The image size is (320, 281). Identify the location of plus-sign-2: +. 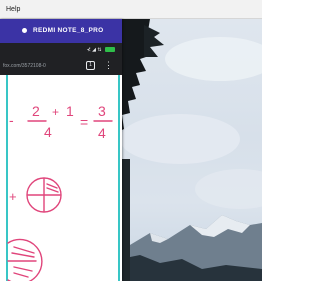
(13, 196).